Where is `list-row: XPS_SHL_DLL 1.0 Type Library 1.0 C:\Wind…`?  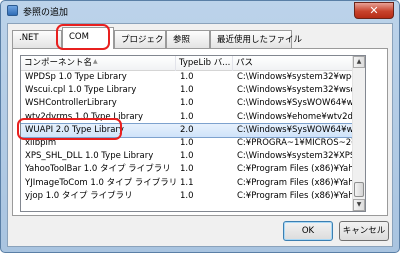 list-row: XPS_SHL_DLL 1.0 Type Library 1.0 C:\Wind… is located at coordinates (188, 156).